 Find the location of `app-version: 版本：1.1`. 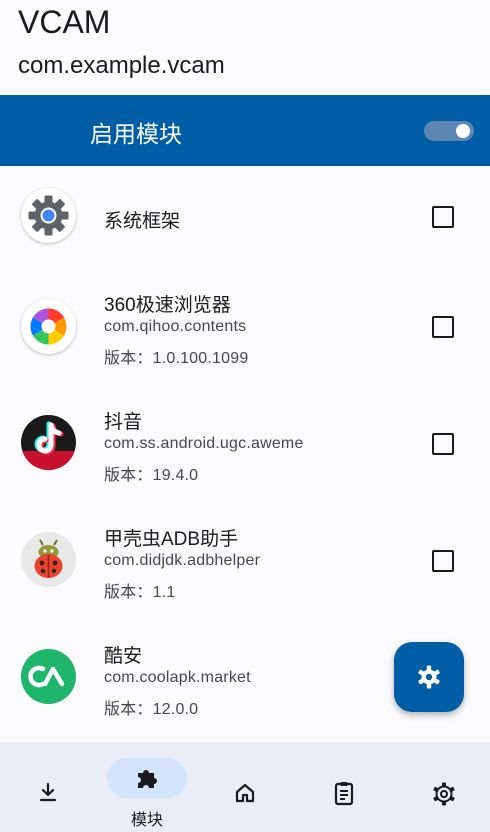

app-version: 版本：1.1 is located at coordinates (140, 592).